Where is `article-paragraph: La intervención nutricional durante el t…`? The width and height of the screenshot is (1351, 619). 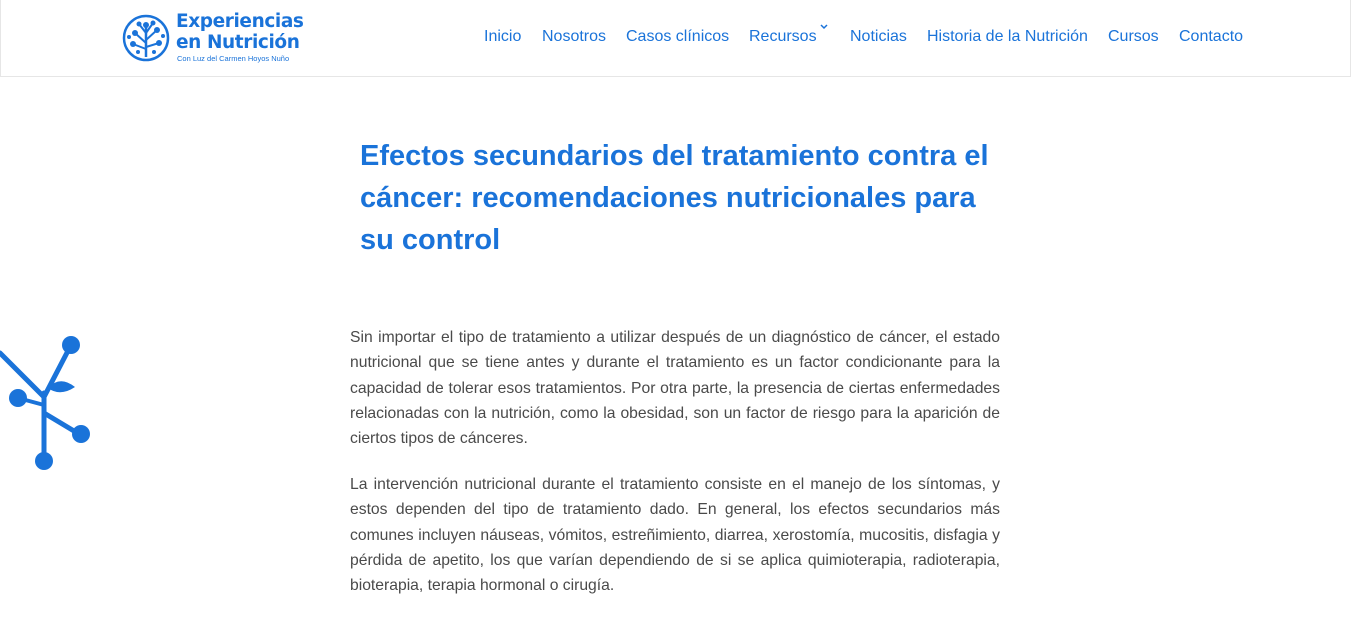
article-paragraph: La intervención nutricional durante el t… is located at coordinates (675, 535).